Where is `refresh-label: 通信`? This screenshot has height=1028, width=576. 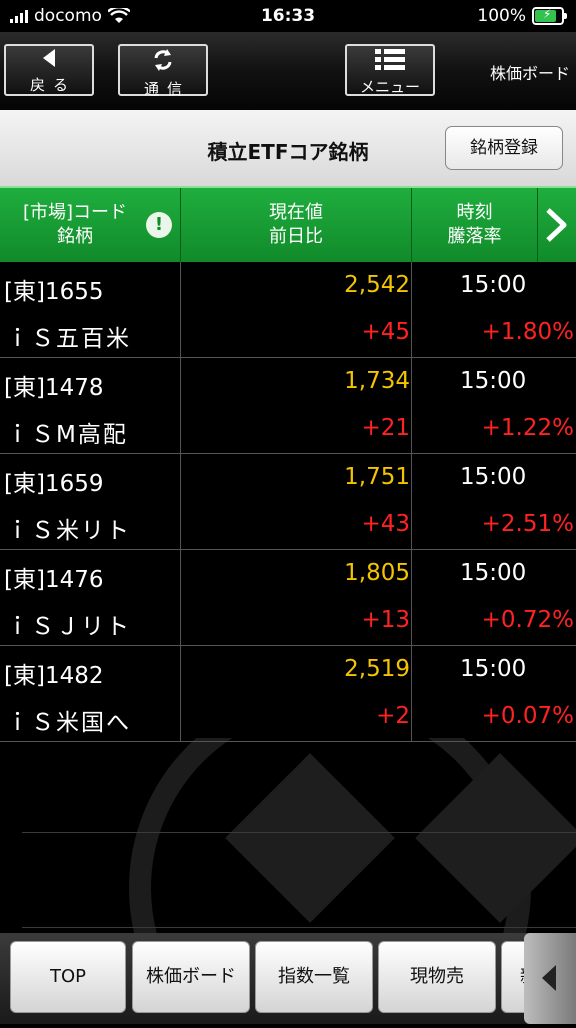
refresh-label: 通信 is located at coordinates (166, 89).